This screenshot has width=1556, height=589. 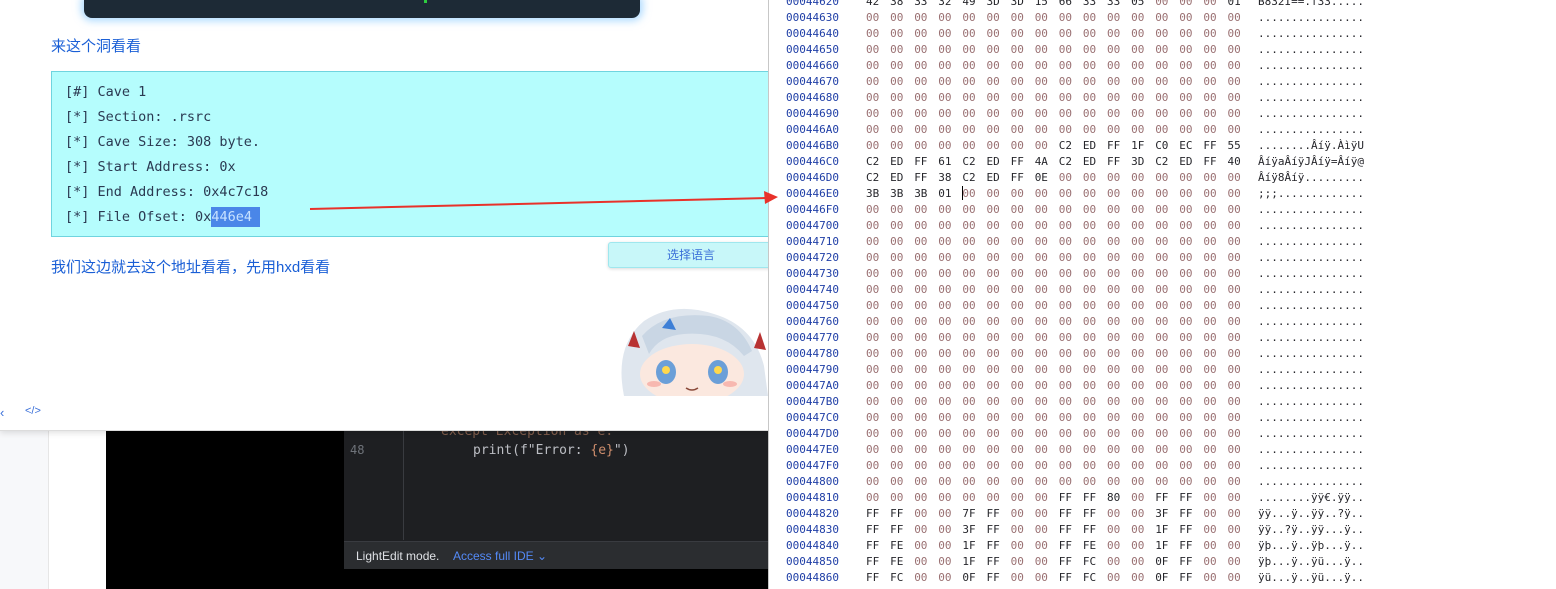 I want to click on hex-byte: 1F, so click(x=970, y=562).